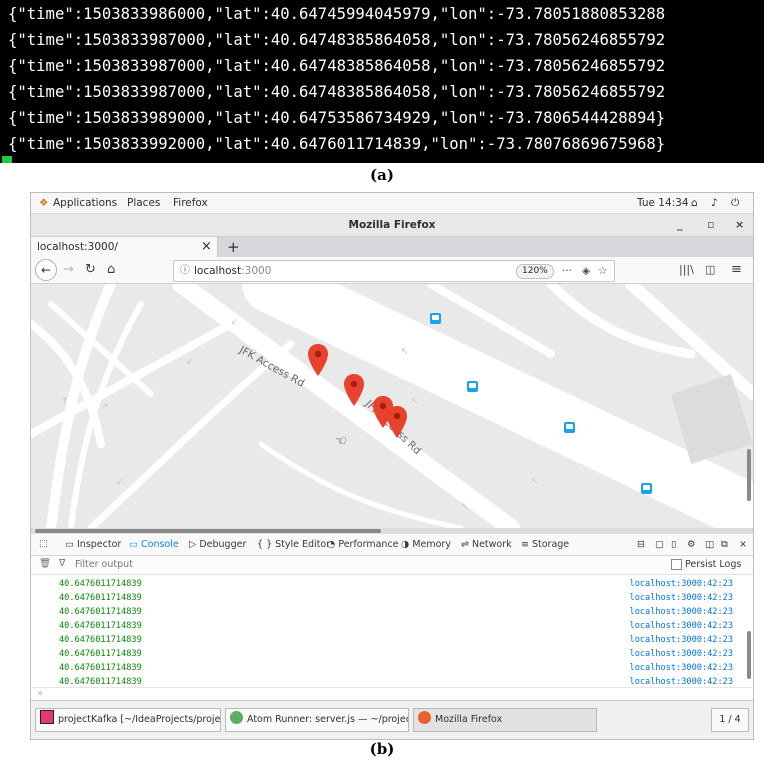 The image size is (764, 760). Describe the element at coordinates (735, 203) in the screenshot. I see `power-icon: ⏻` at that location.